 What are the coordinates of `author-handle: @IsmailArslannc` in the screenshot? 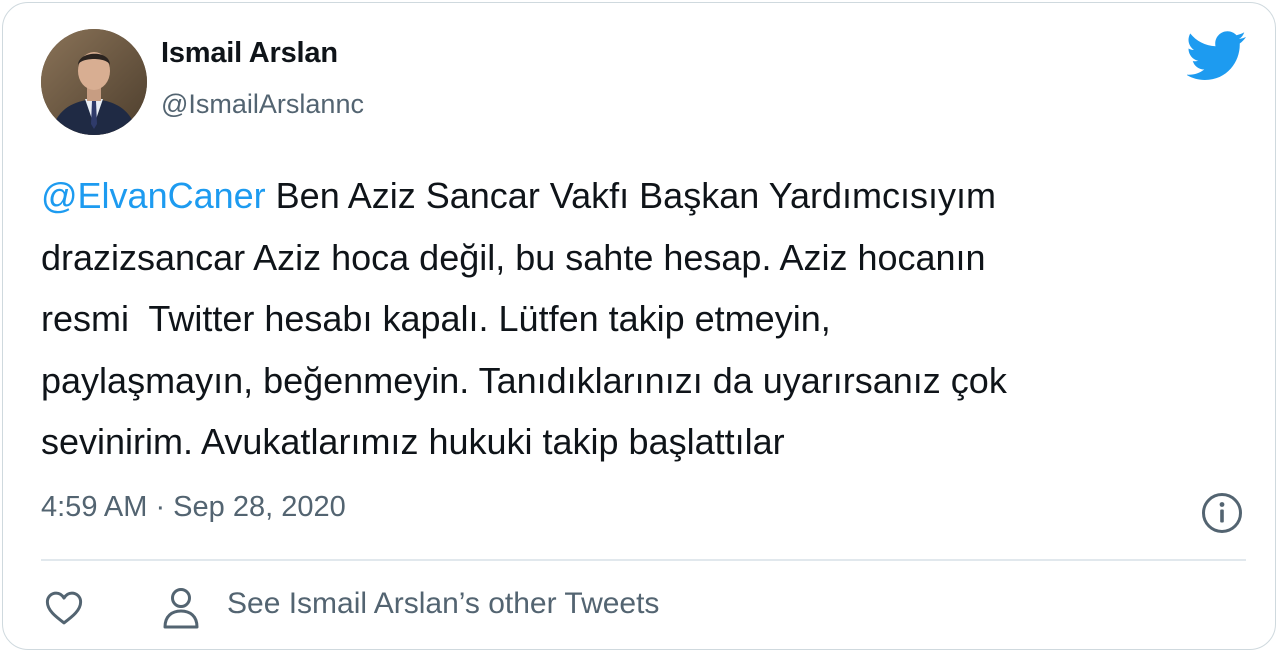 It's located at (262, 104).